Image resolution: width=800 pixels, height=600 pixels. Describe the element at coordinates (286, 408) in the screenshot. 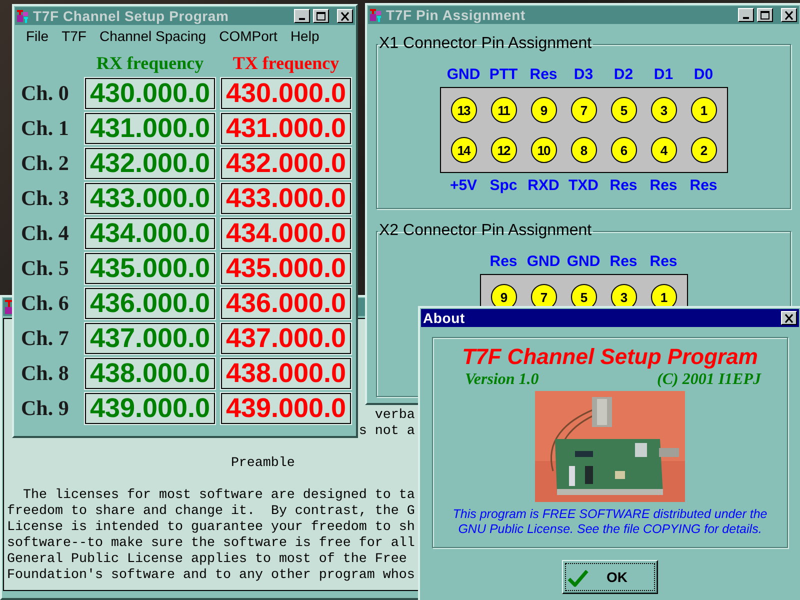

I see `tx-frequency-field: 439.000.0` at that location.